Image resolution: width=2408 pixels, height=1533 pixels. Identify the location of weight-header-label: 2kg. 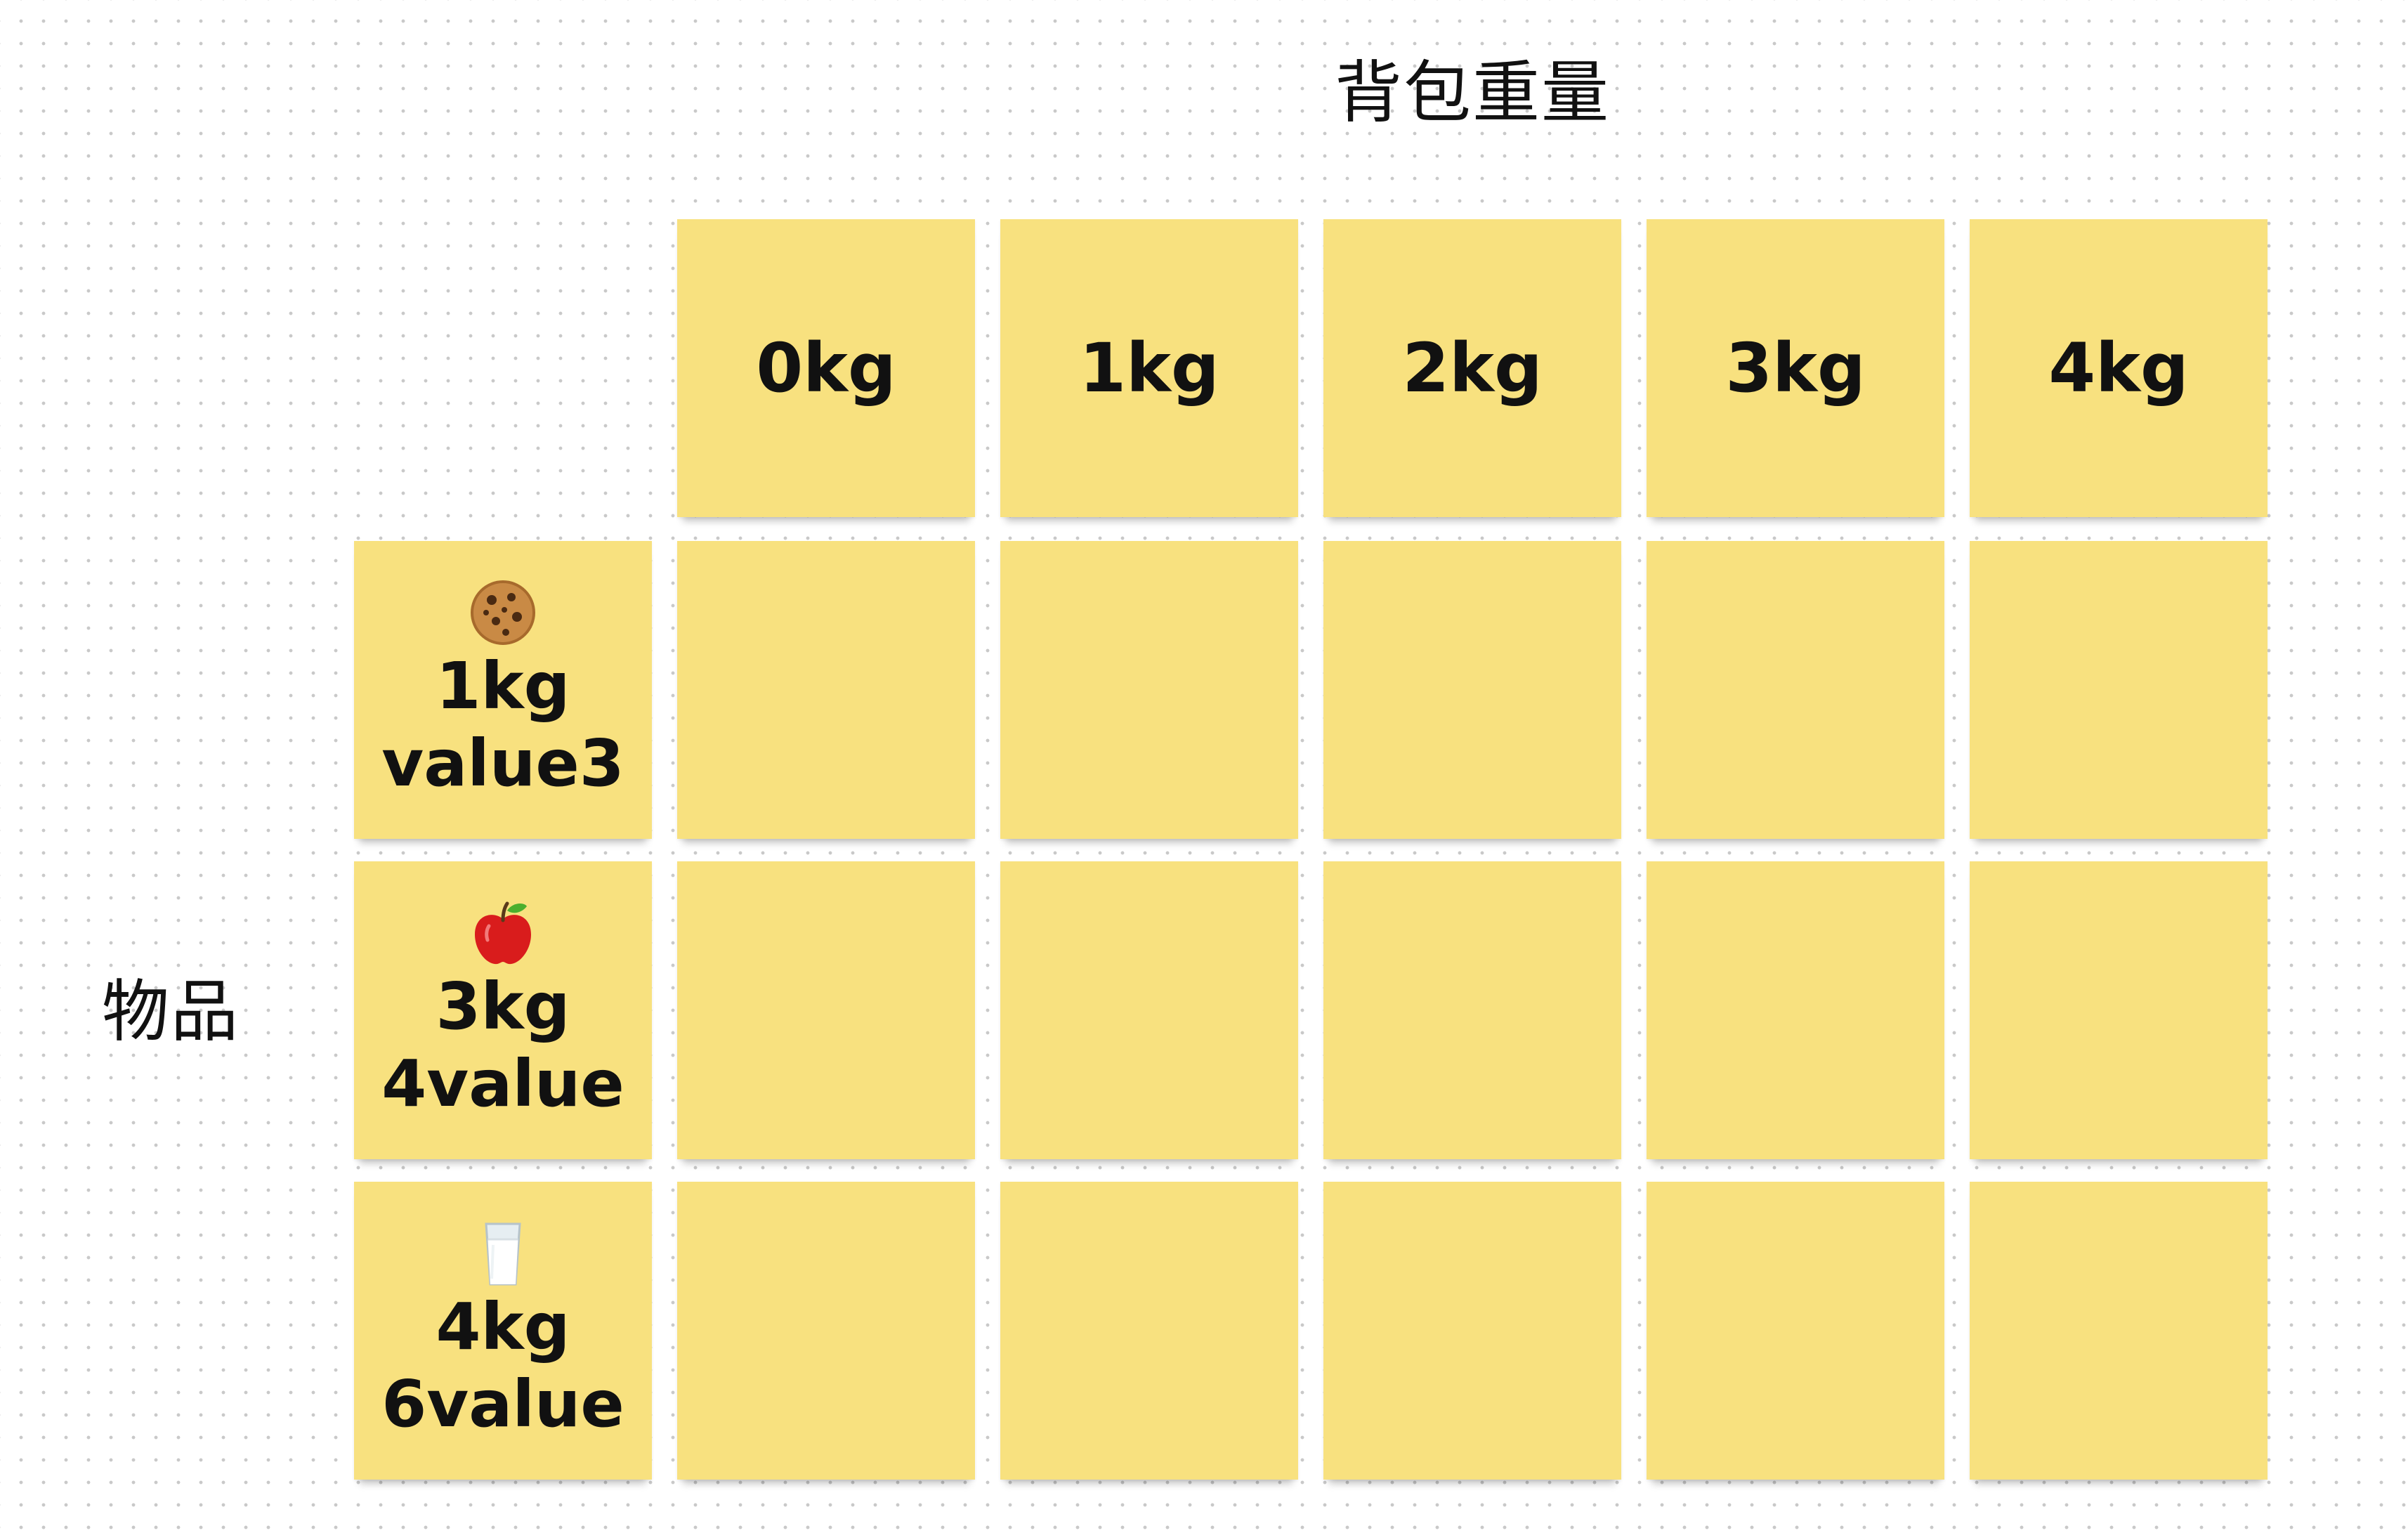
(1473, 368).